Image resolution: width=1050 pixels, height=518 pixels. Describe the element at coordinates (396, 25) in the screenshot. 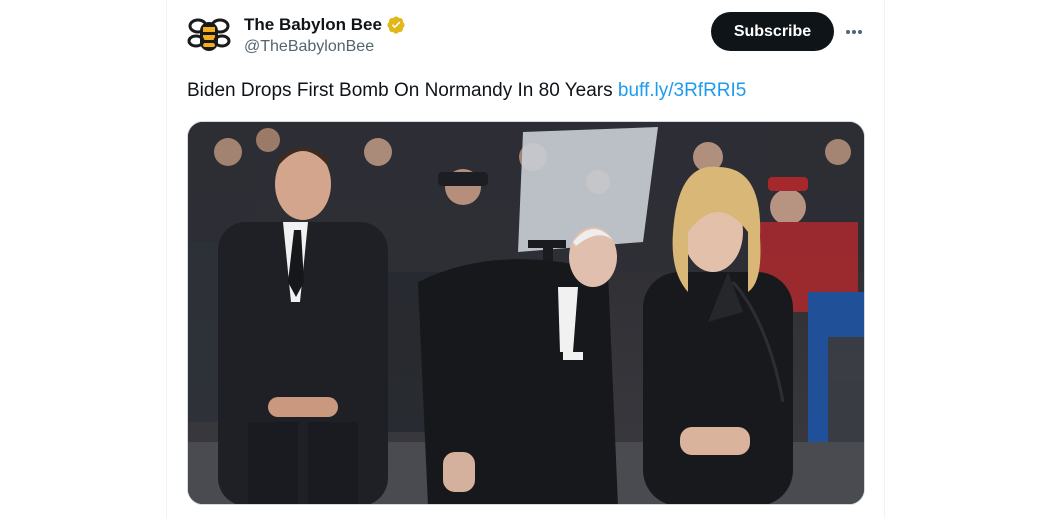

I see `verified-badge-icon` at that location.